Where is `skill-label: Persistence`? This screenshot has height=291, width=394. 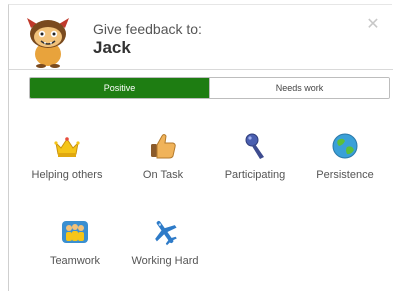 skill-label: Persistence is located at coordinates (345, 175).